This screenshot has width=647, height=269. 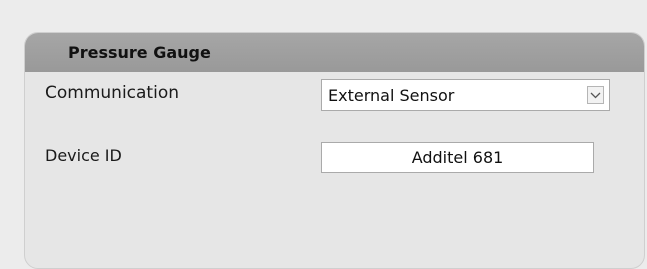 What do you see at coordinates (112, 93) in the screenshot?
I see `communication-label: Communication` at bounding box center [112, 93].